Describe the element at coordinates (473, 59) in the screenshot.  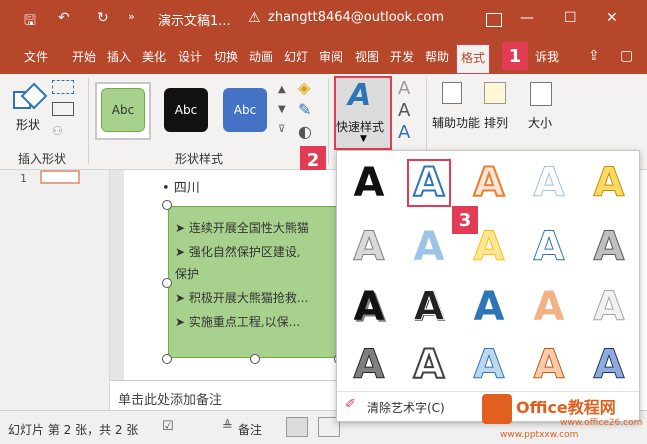
I see `tab-format: 格式` at that location.